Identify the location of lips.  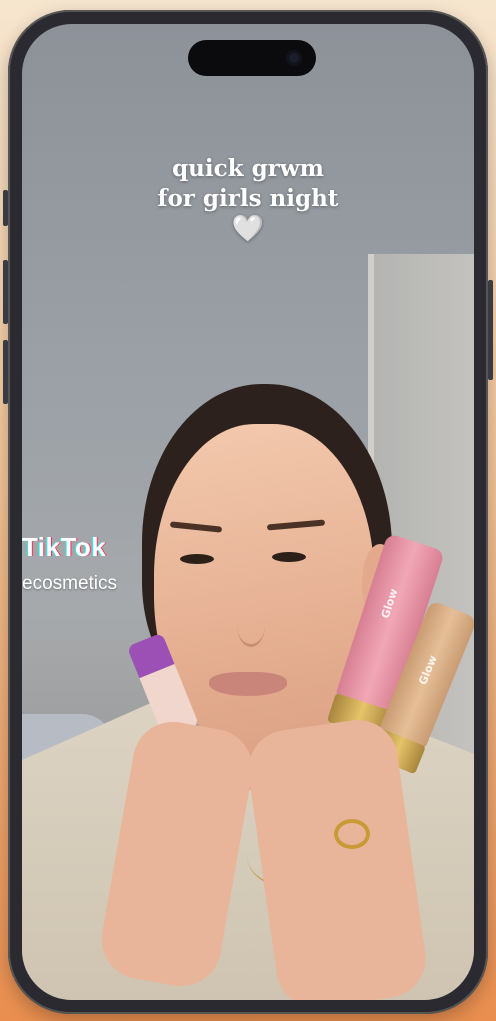
(248, 684).